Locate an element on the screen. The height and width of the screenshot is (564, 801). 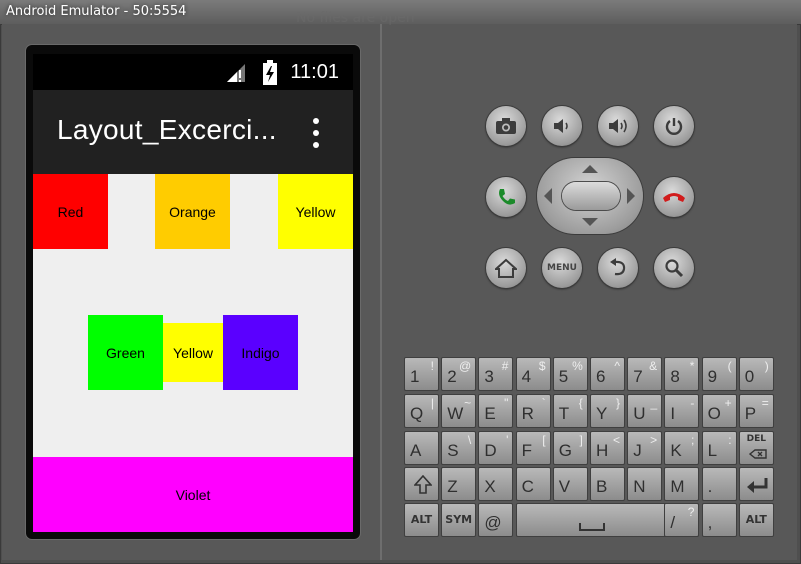
key-row4-1: X is located at coordinates (496, 484).